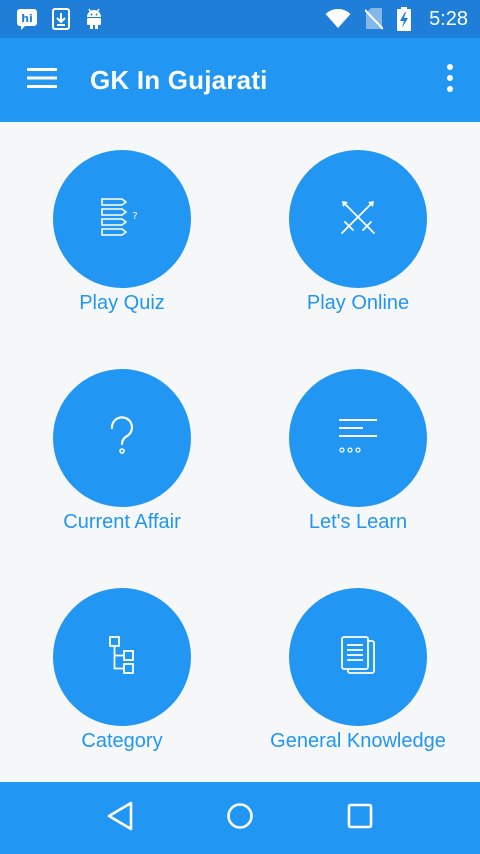  I want to click on tile-general-knowledge: General Knowledge, so click(358, 669).